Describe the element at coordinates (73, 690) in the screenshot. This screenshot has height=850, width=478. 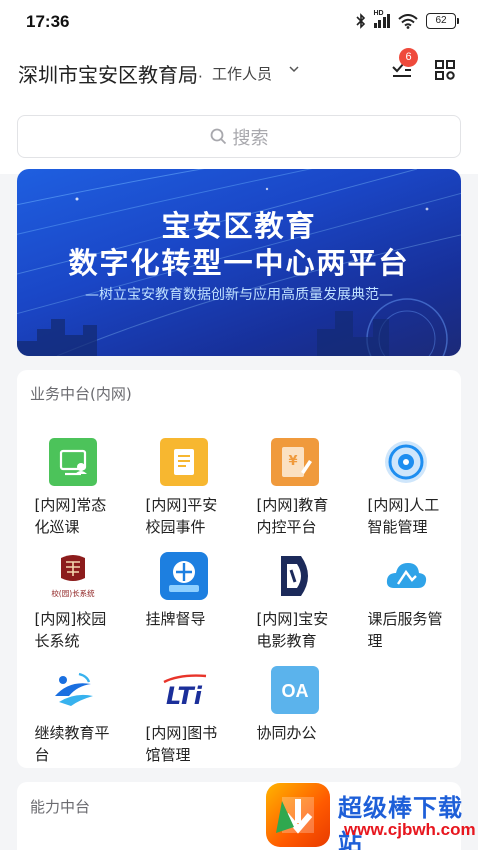
I see `swirl-logo-icon` at that location.